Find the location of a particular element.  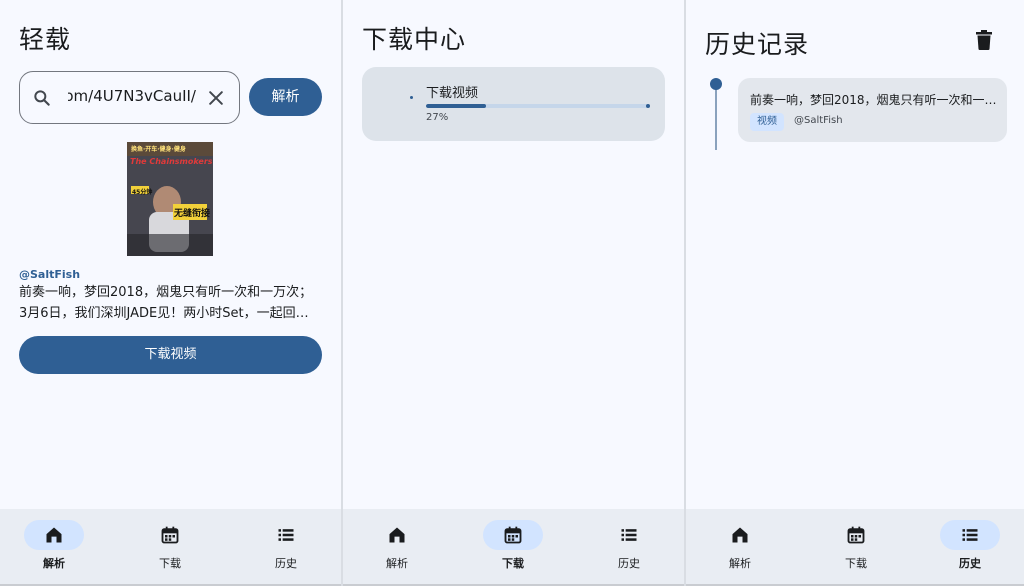

page-title: 历史记录 is located at coordinates (757, 44).